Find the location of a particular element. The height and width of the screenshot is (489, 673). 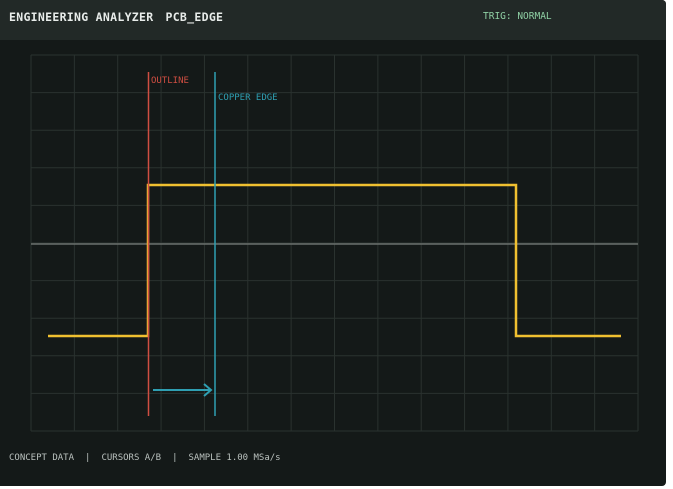

offset-arrow-icon is located at coordinates (183, 390).